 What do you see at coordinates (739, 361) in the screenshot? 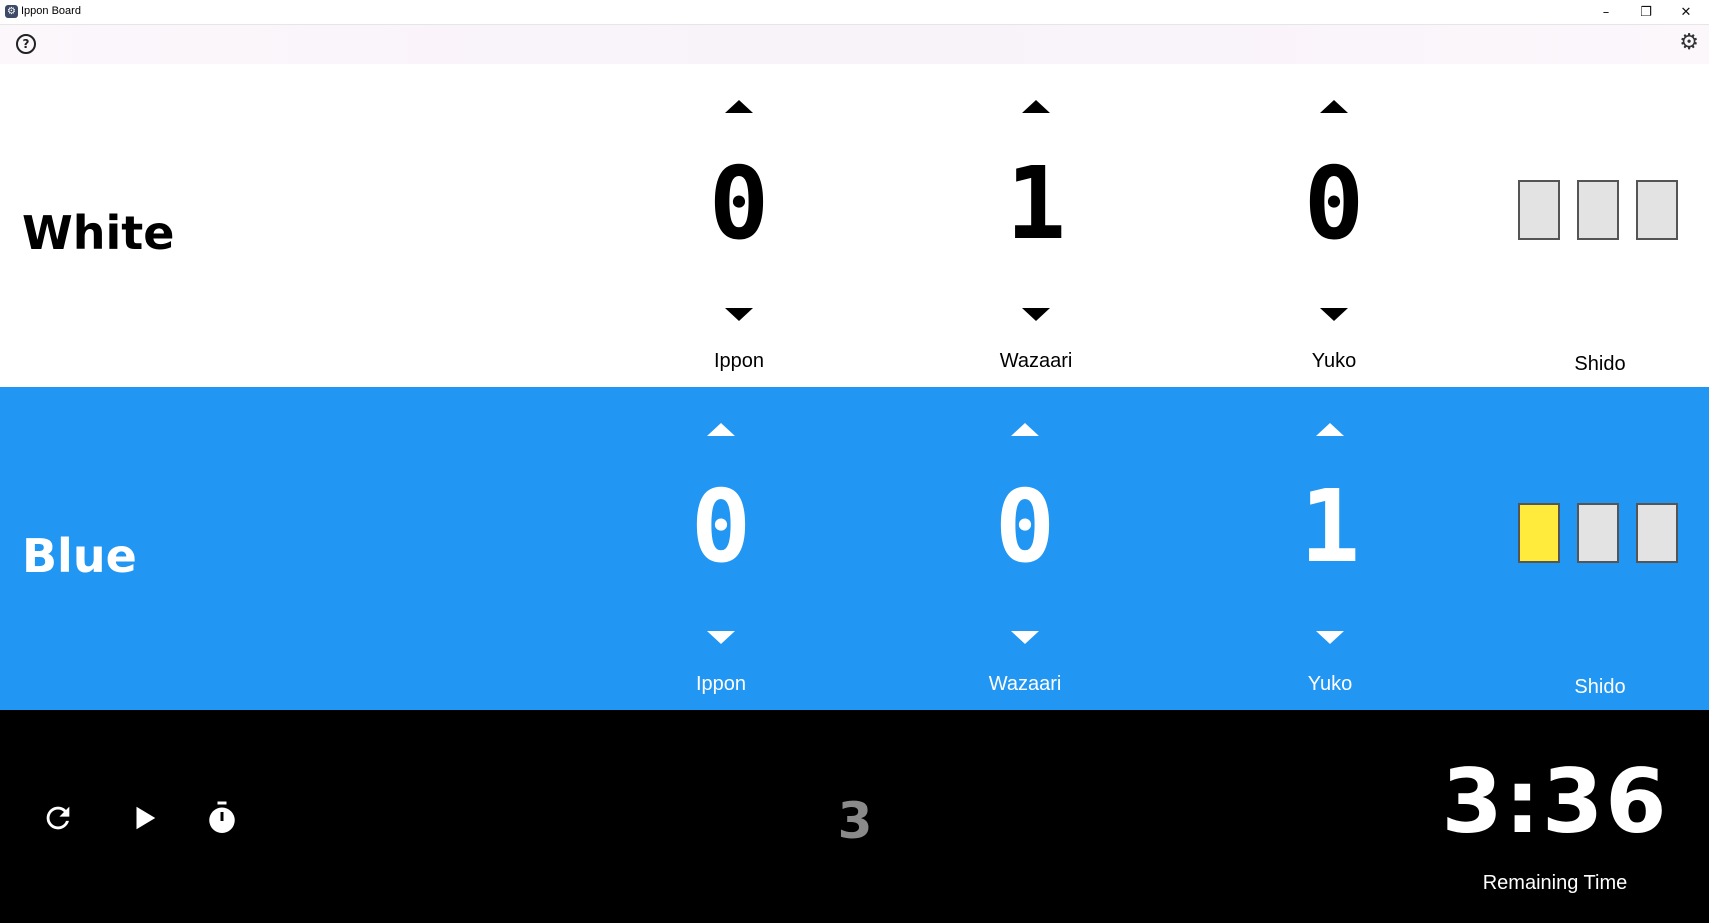
I see `white-ippon-label: Ippon` at bounding box center [739, 361].